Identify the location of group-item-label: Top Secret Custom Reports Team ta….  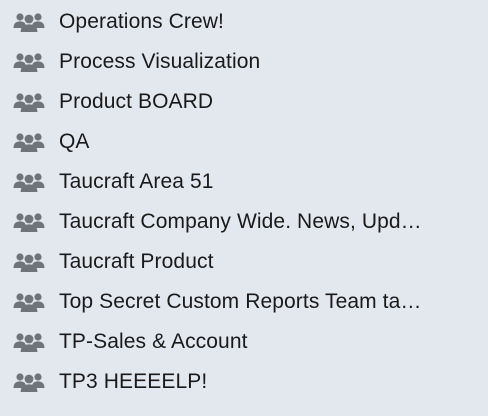
(240, 301).